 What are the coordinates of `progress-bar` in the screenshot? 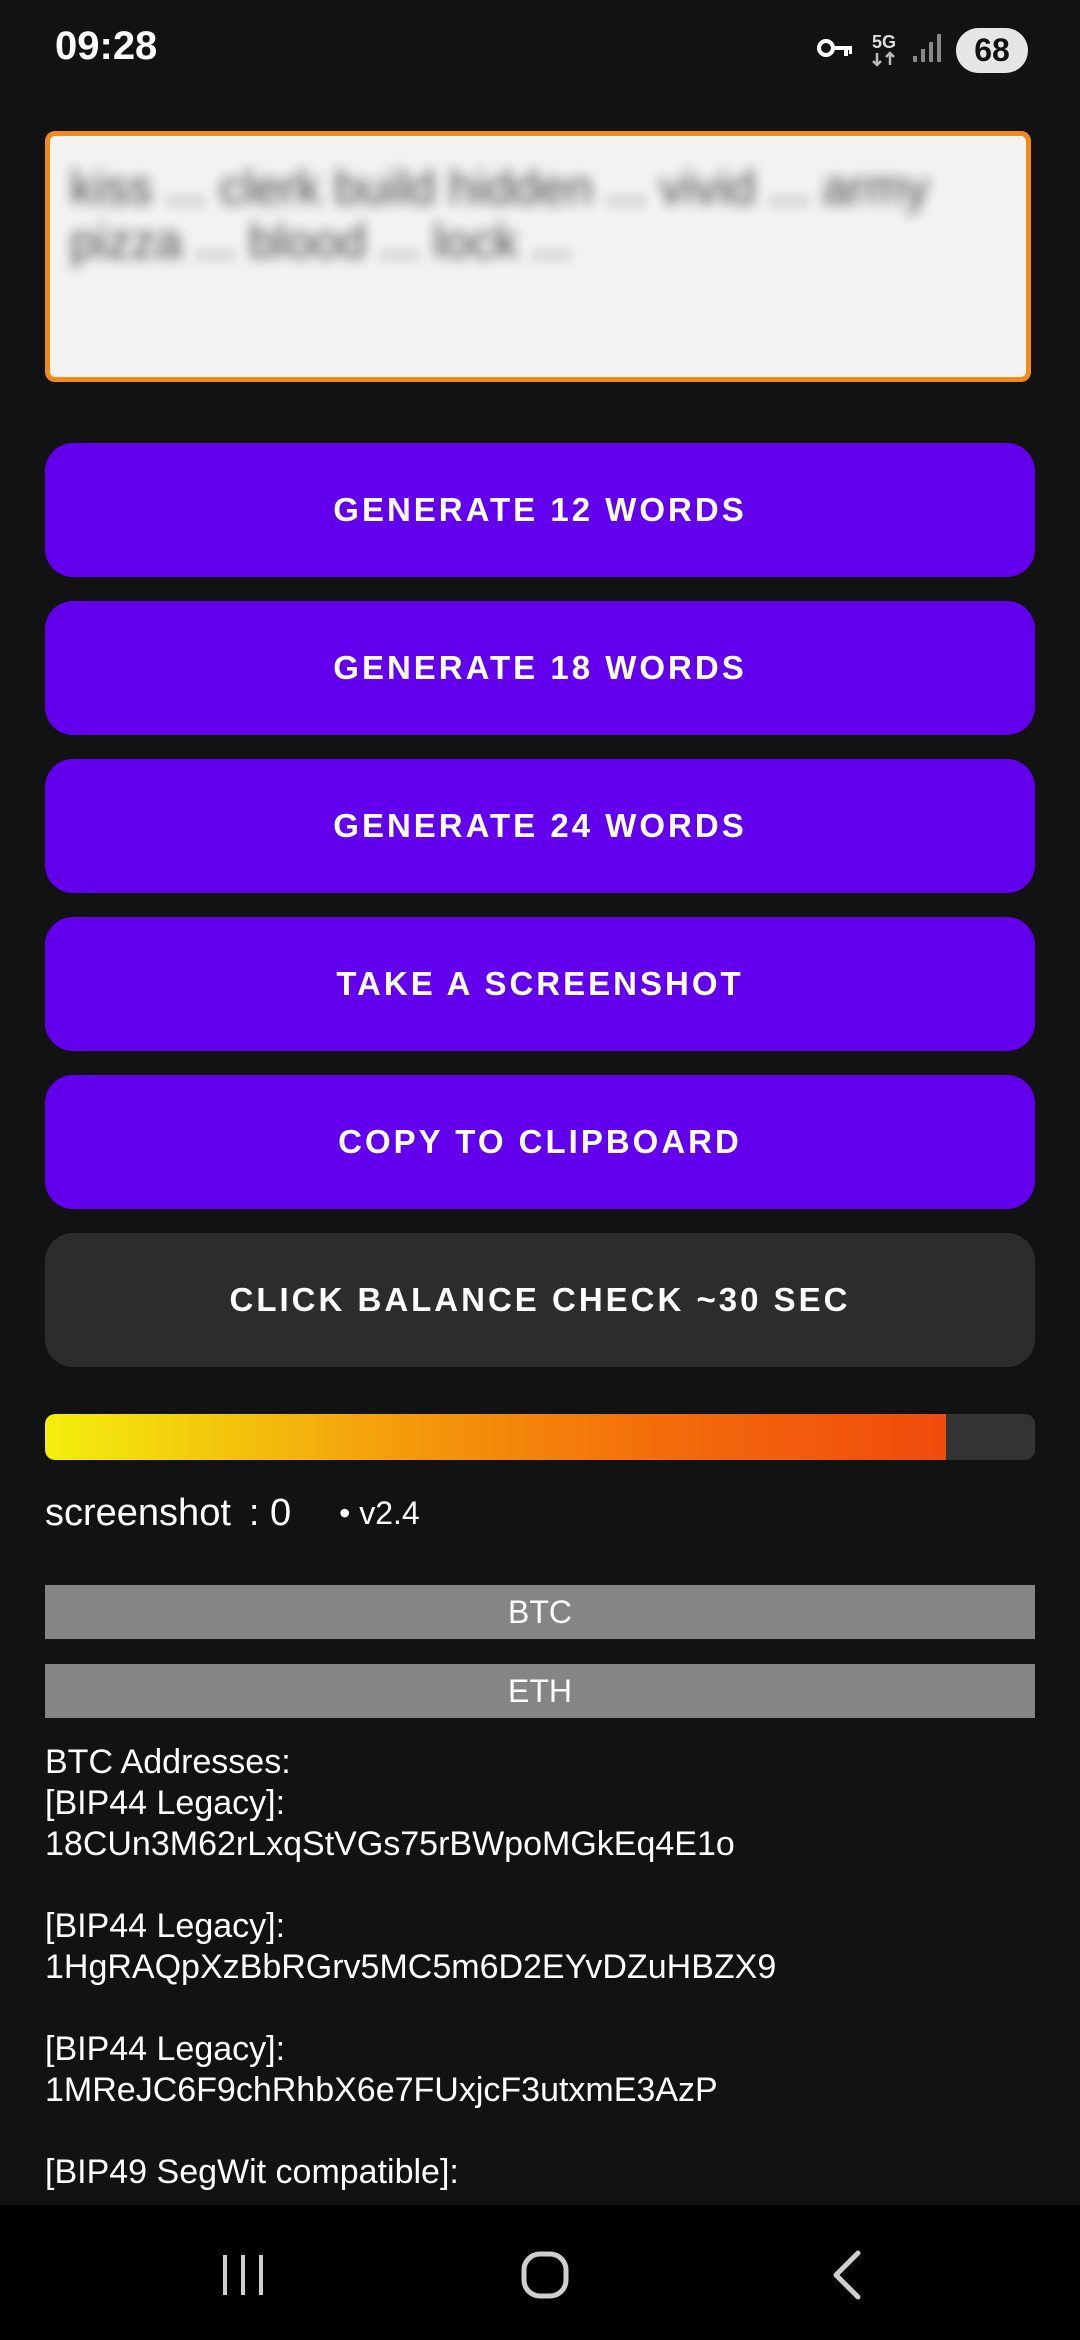 It's located at (540, 1437).